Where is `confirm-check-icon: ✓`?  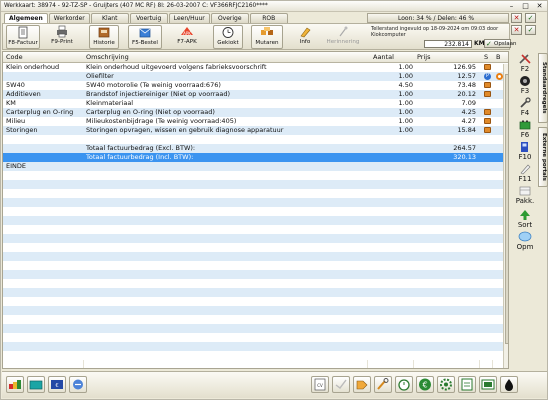
confirm-check-icon: ✓ is located at coordinates (530, 18).